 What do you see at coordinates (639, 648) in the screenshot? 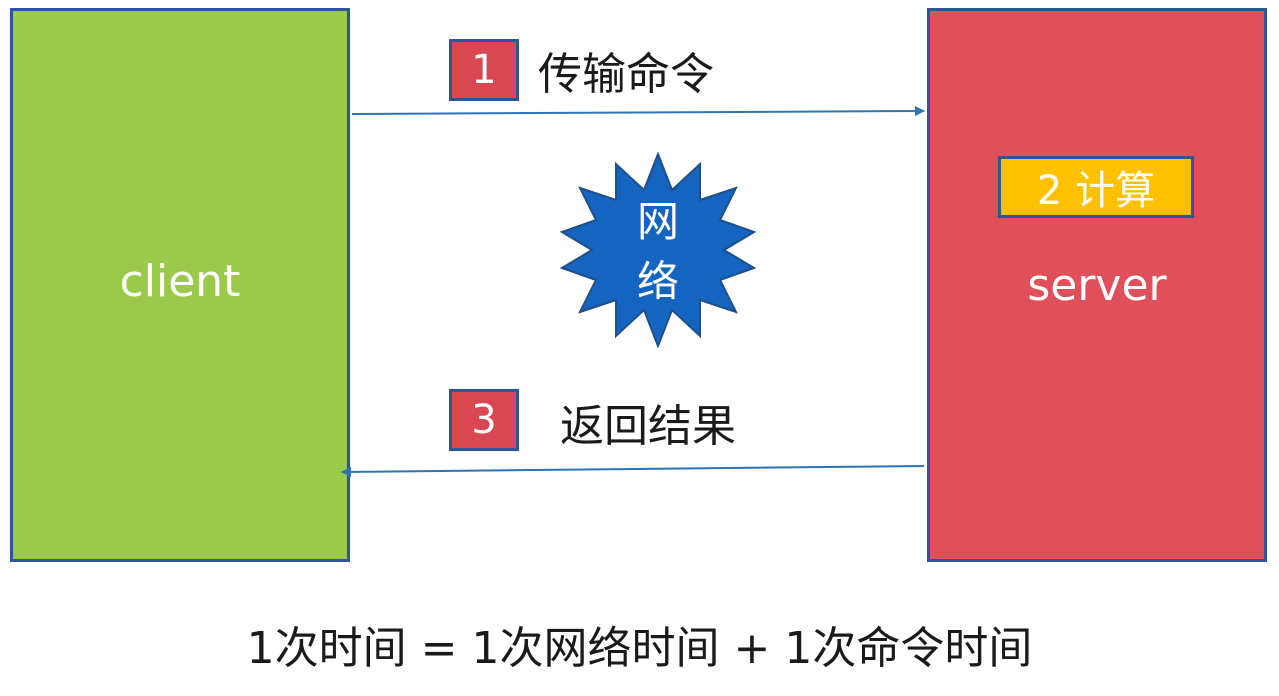
I see `time-formula: 1次时间 = 1次网络时间 + 1次命令时间` at bounding box center [639, 648].